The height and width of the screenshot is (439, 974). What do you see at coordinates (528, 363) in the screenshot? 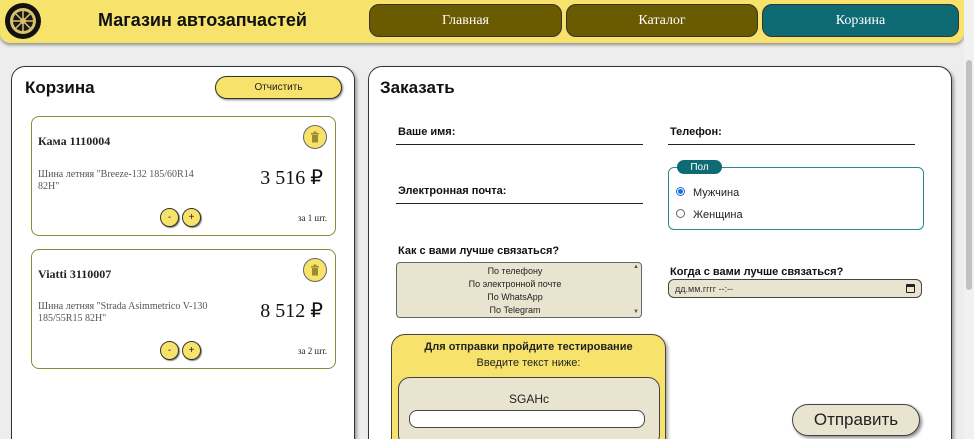
I see `captcha-subtitle: Введите текст ниже:` at bounding box center [528, 363].